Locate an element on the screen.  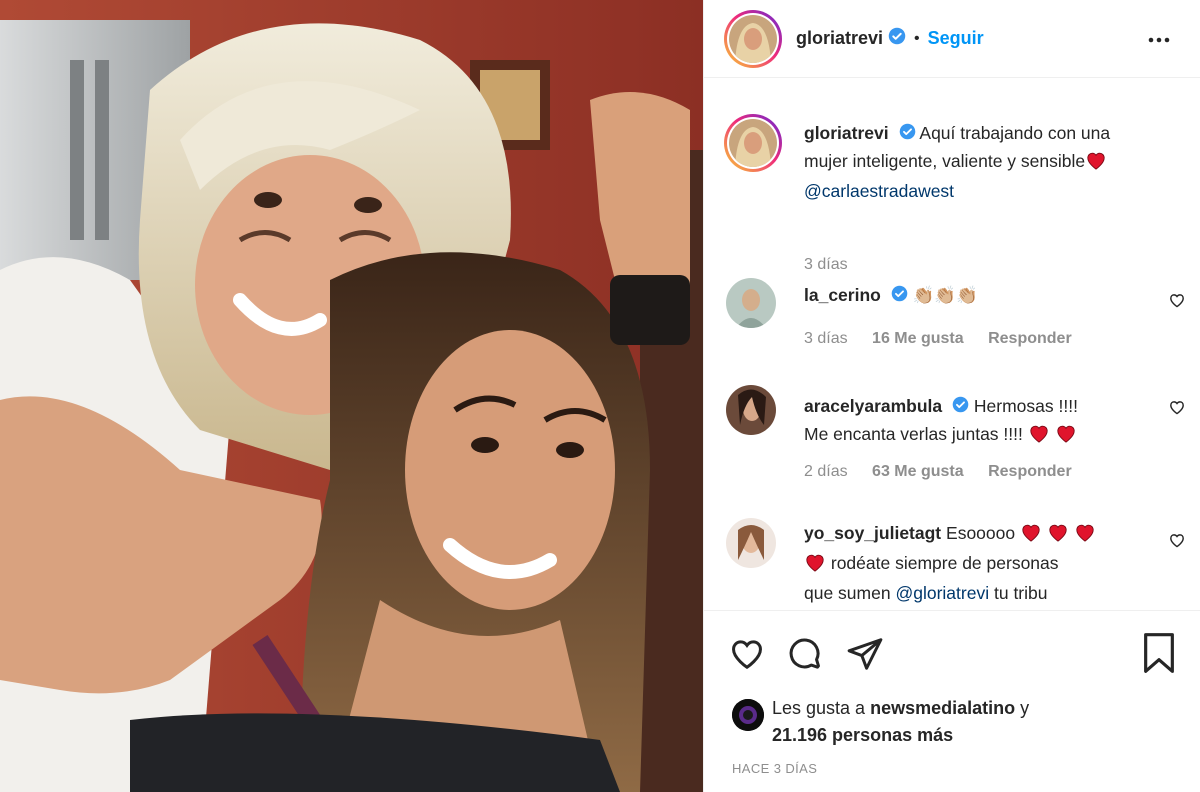
author-avatar is located at coordinates (753, 38).